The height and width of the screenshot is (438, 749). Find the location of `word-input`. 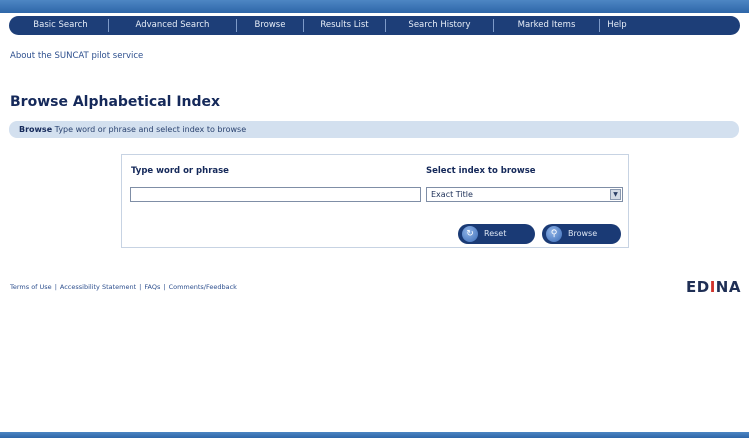

word-input is located at coordinates (275, 194).